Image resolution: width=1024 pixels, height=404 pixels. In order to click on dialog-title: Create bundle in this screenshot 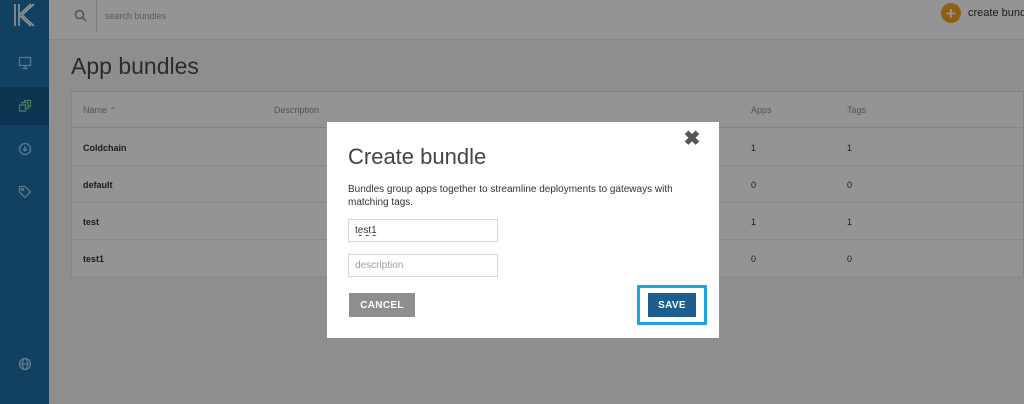, I will do `click(417, 156)`.